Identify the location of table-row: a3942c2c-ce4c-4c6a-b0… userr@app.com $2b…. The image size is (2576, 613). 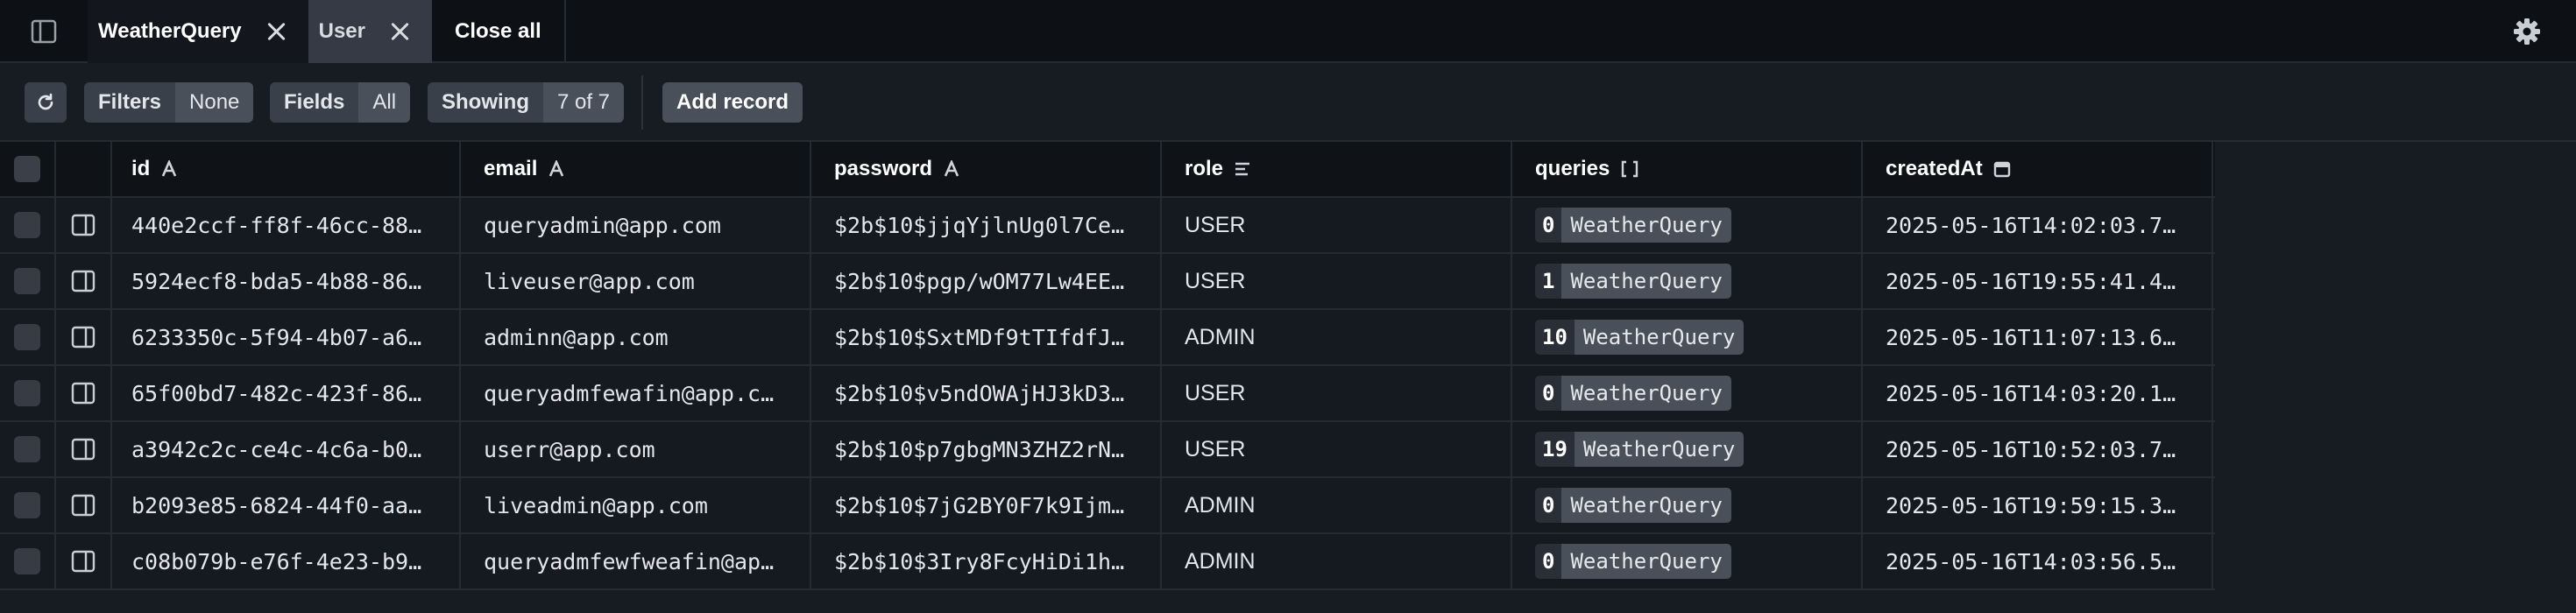
(1107, 450).